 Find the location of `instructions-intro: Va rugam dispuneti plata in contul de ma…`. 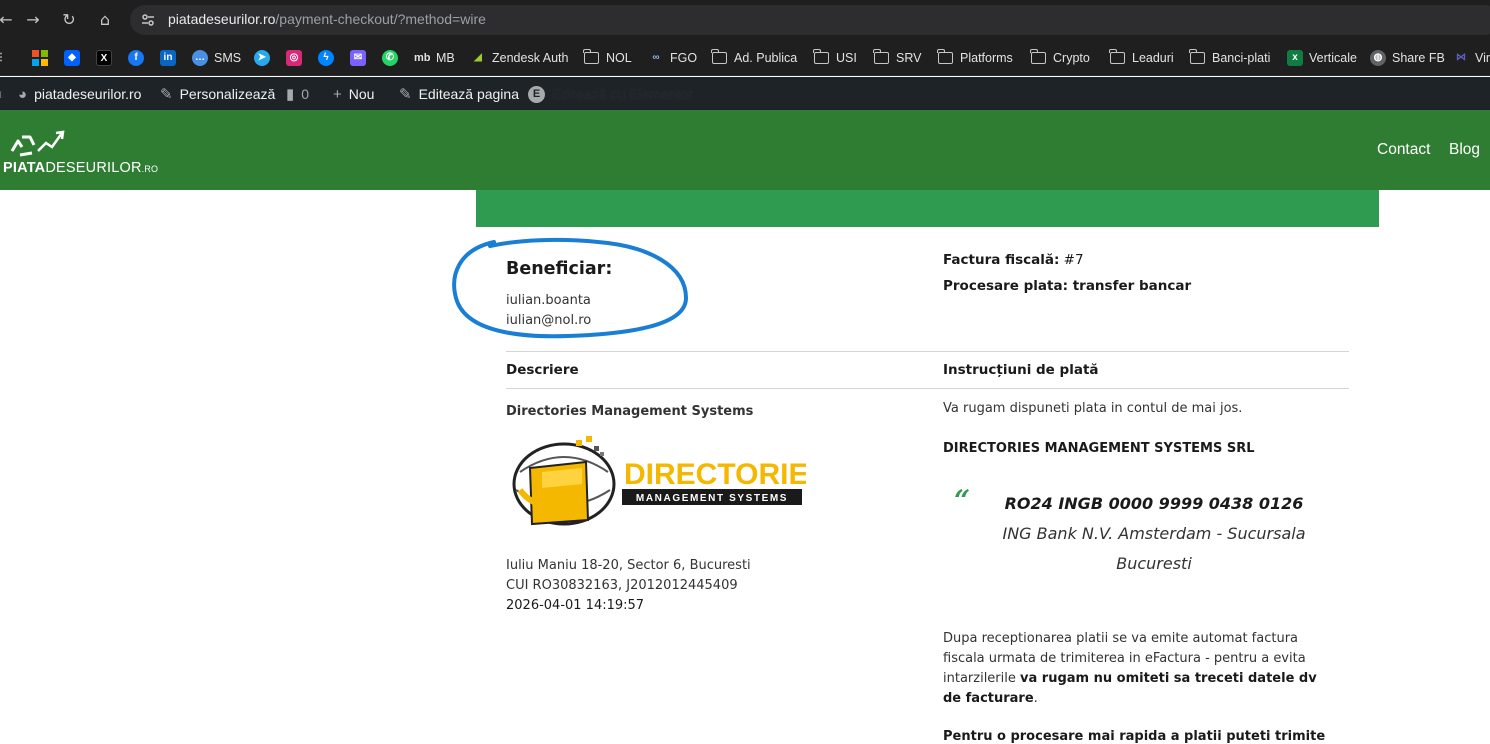

instructions-intro: Va rugam dispuneti plata in contul de ma… is located at coordinates (1093, 408).